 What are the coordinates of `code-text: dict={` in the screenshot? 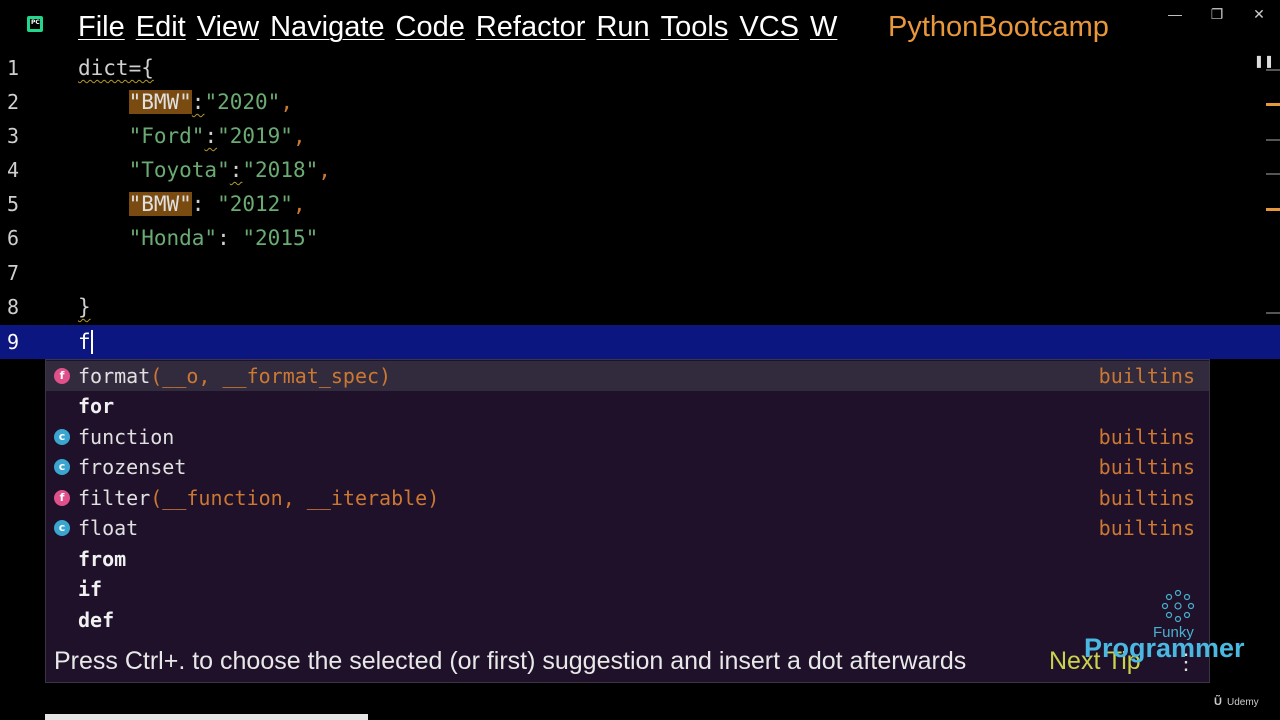 It's located at (116, 68).